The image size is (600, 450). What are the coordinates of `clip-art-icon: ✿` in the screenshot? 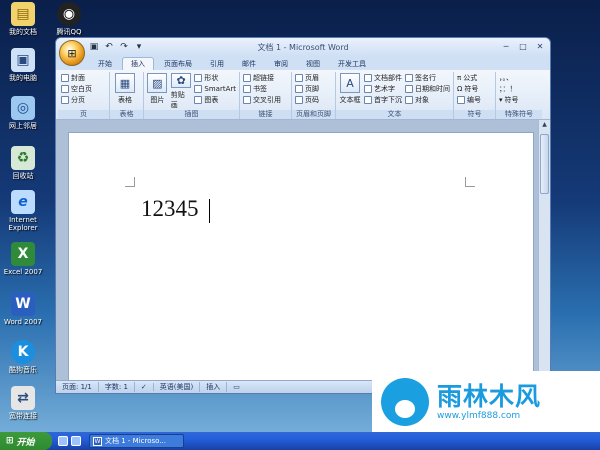 It's located at (181, 80).